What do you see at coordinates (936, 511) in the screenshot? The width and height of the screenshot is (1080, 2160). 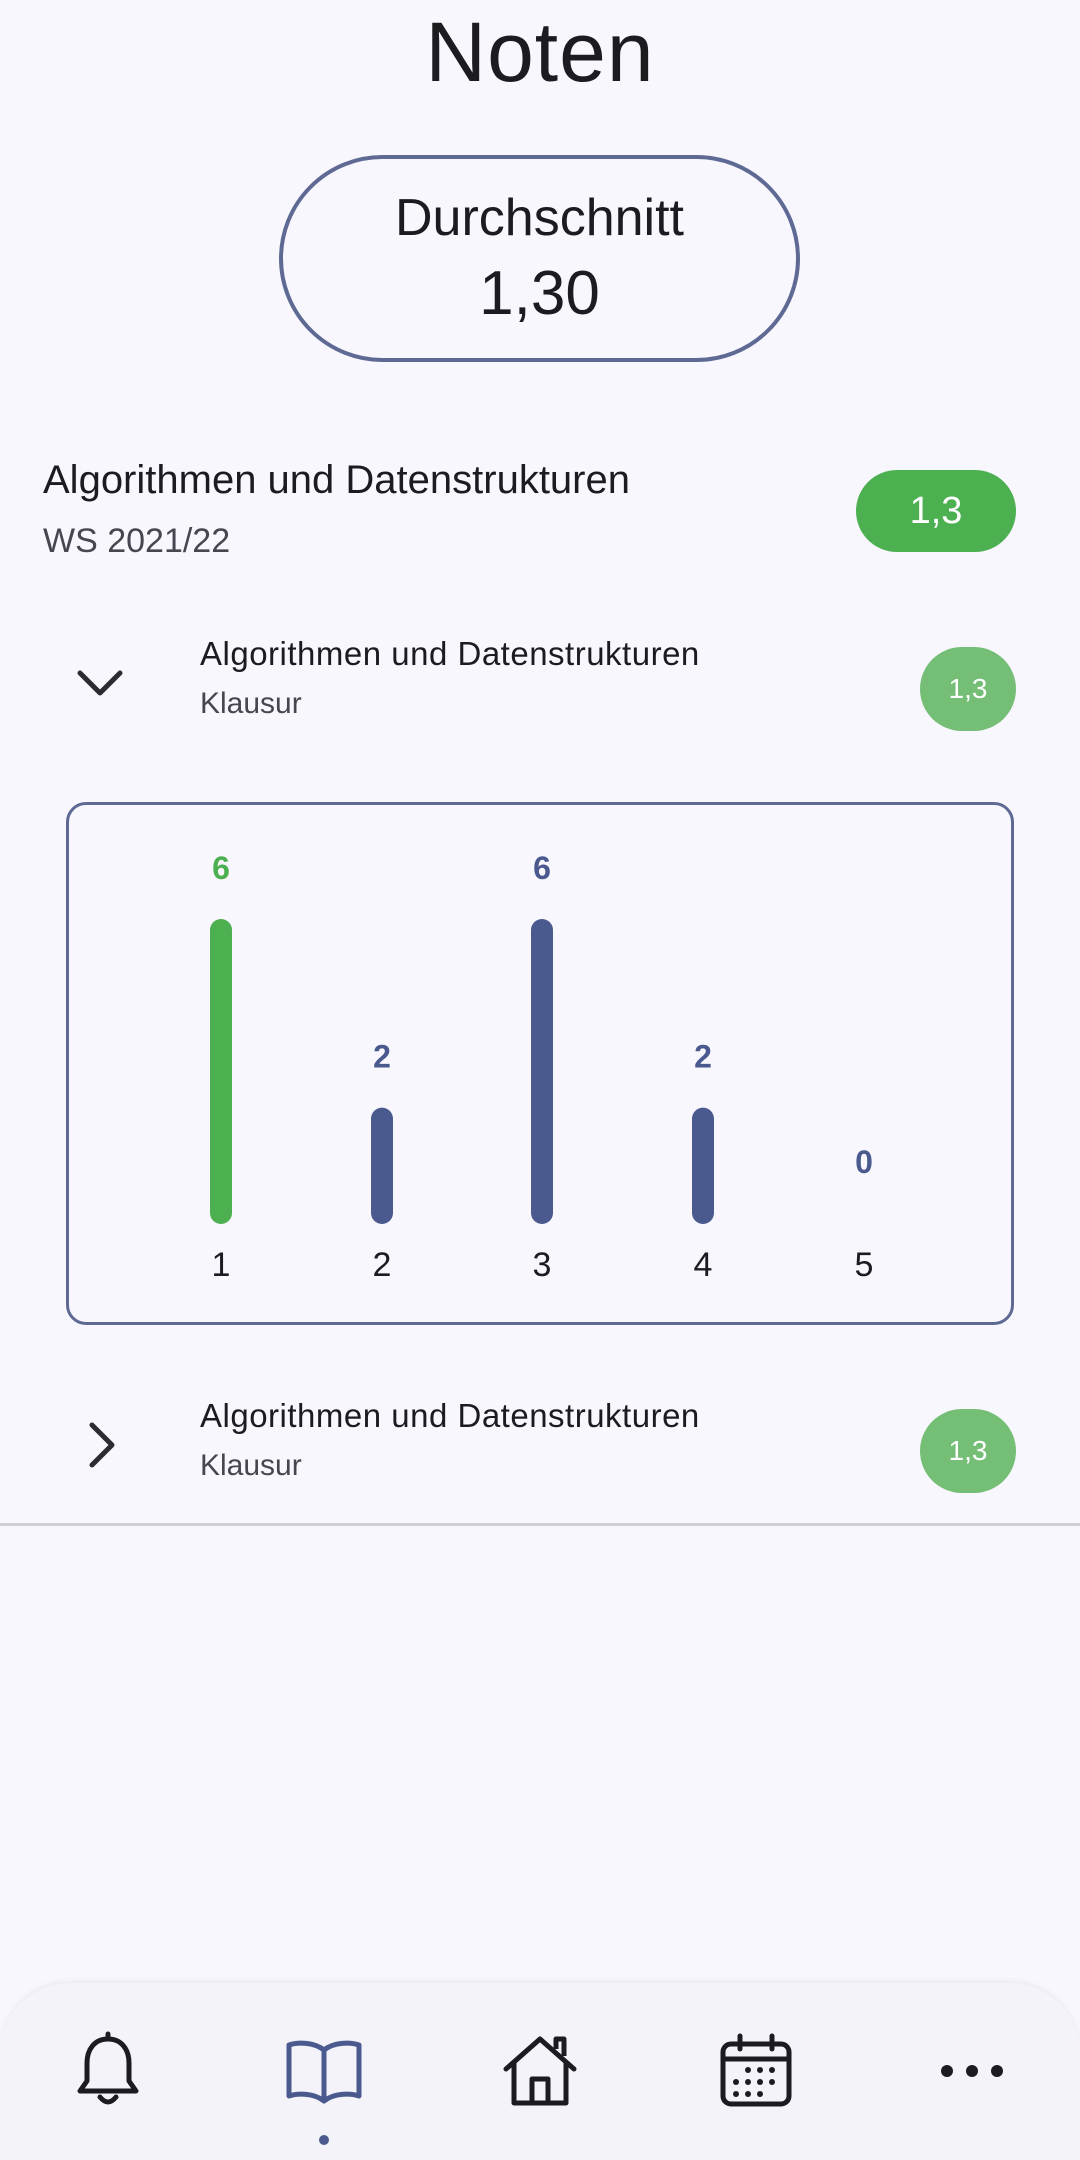 I see `module-grade-badge: 1,3` at bounding box center [936, 511].